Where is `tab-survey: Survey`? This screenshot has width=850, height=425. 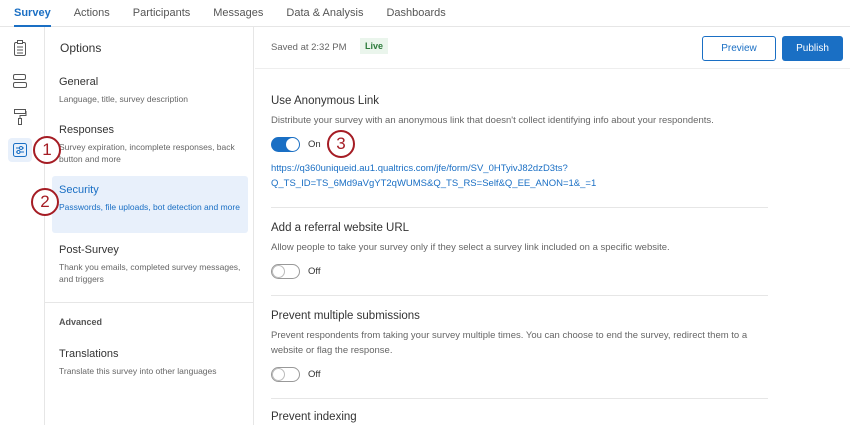
tab-survey: Survey is located at coordinates (32, 13).